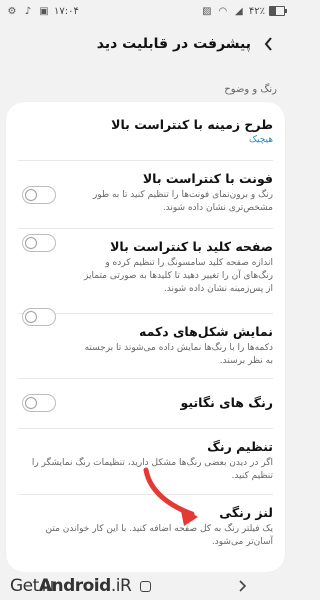  I want to click on setting-current-value: هیچیک, so click(260, 140).